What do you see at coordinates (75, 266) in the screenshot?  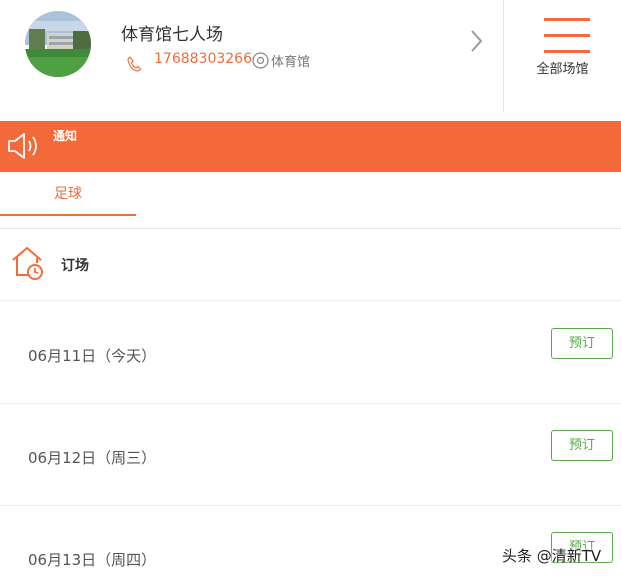 I see `booking-title: 订场` at bounding box center [75, 266].